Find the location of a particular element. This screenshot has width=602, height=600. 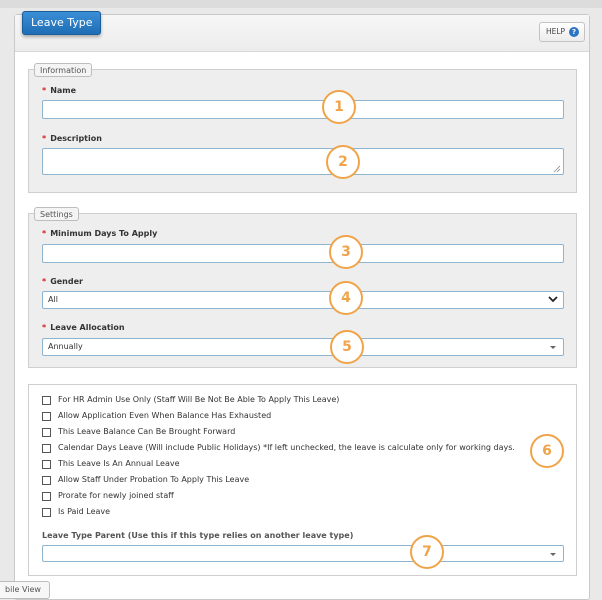

name-input is located at coordinates (303, 109).